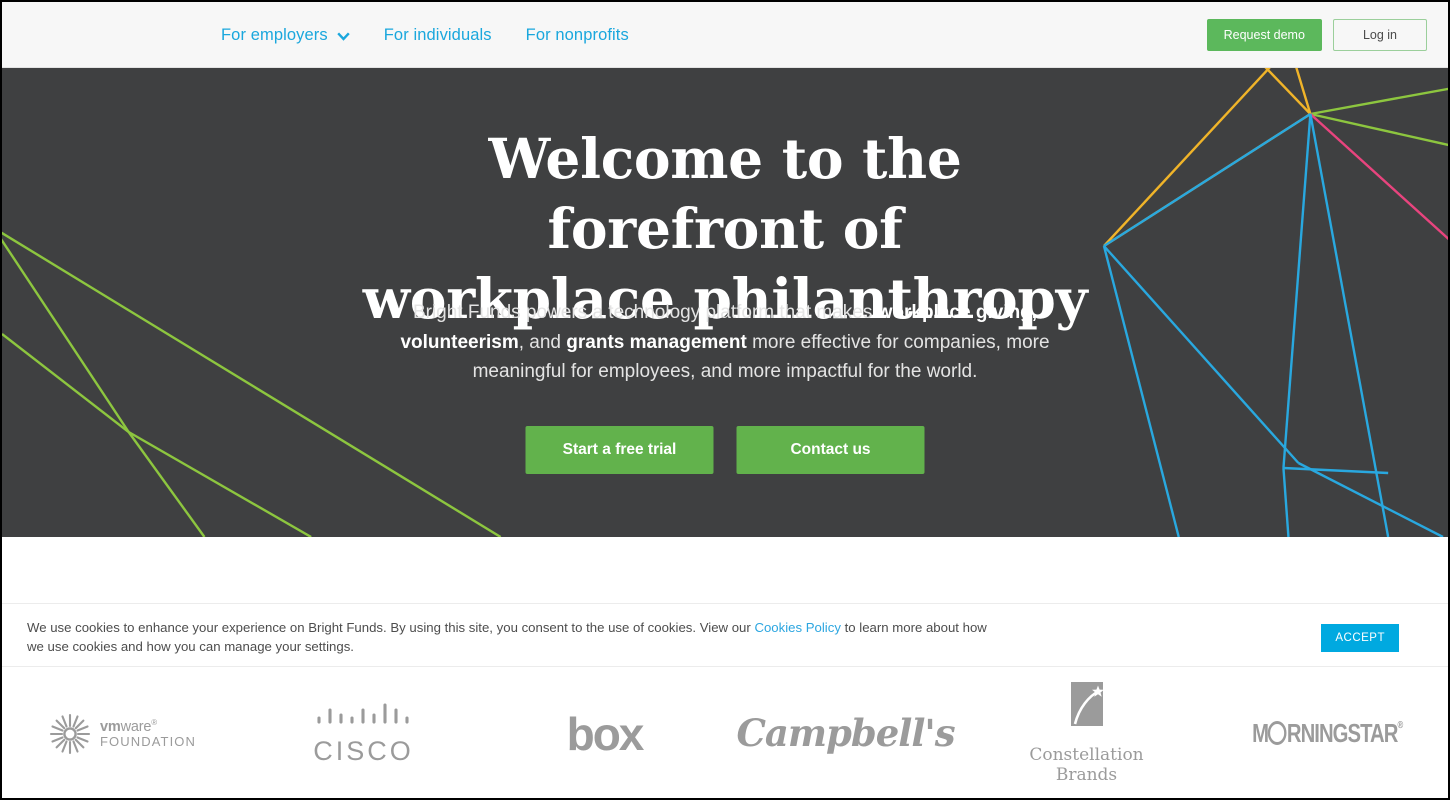 The width and height of the screenshot is (1450, 800). I want to click on nav-item-for-individuals: For individuals, so click(438, 35).